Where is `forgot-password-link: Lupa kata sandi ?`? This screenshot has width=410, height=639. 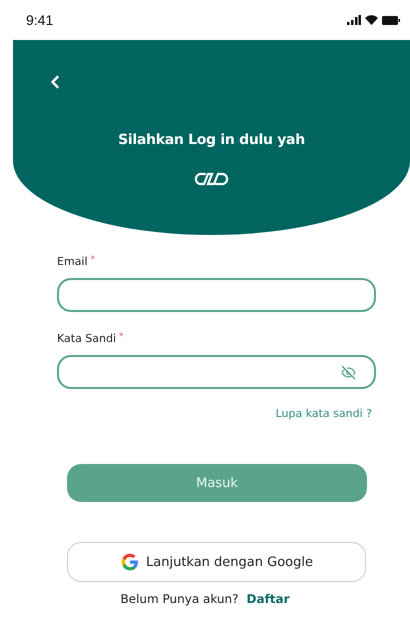 forgot-password-link: Lupa kata sandi ? is located at coordinates (324, 413).